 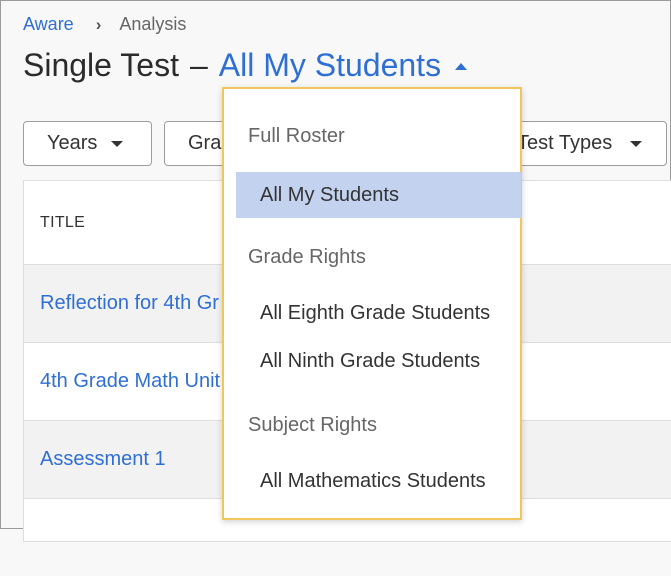 I want to click on test-title-link: Assessment 1, so click(x=103, y=459).